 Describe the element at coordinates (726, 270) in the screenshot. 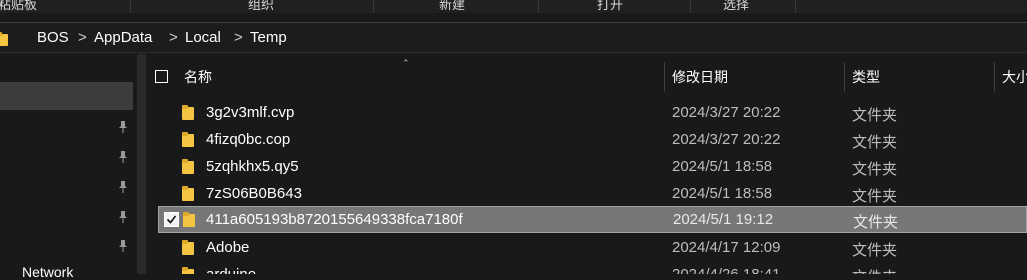

I see `file-date: 2024/4/26 18:41` at that location.